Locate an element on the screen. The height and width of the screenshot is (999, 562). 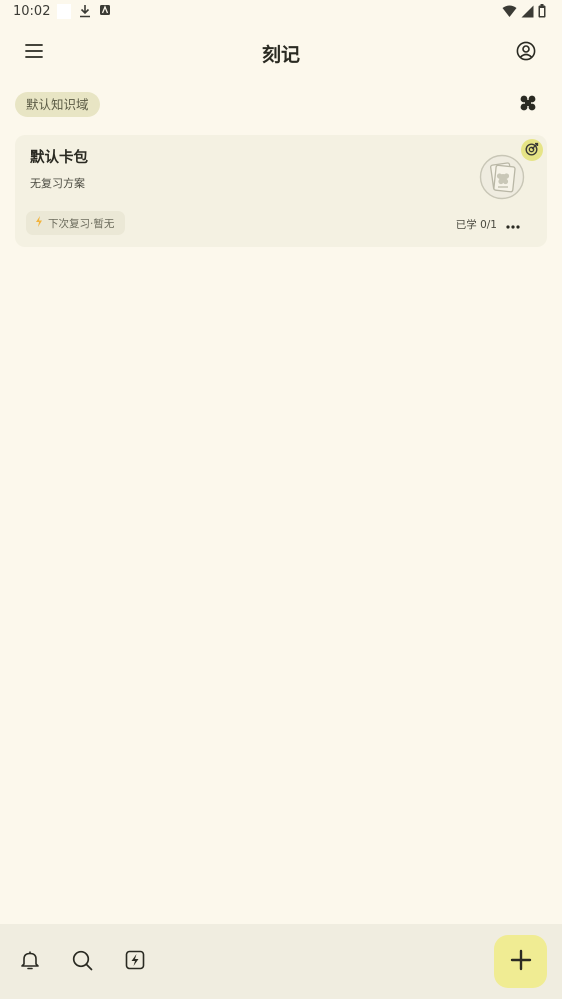
learned-progress: 已学 0/1 is located at coordinates (476, 225).